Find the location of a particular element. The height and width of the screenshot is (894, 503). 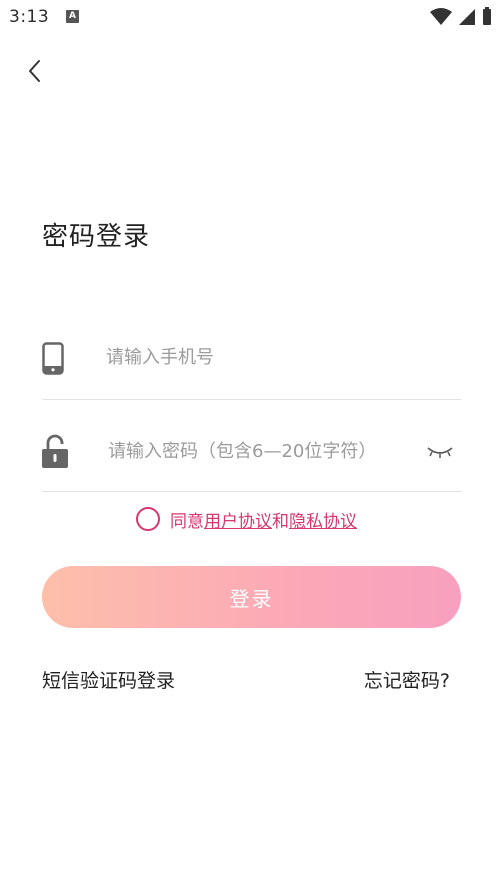

user-agreement-link: 用户协议 is located at coordinates (238, 522).